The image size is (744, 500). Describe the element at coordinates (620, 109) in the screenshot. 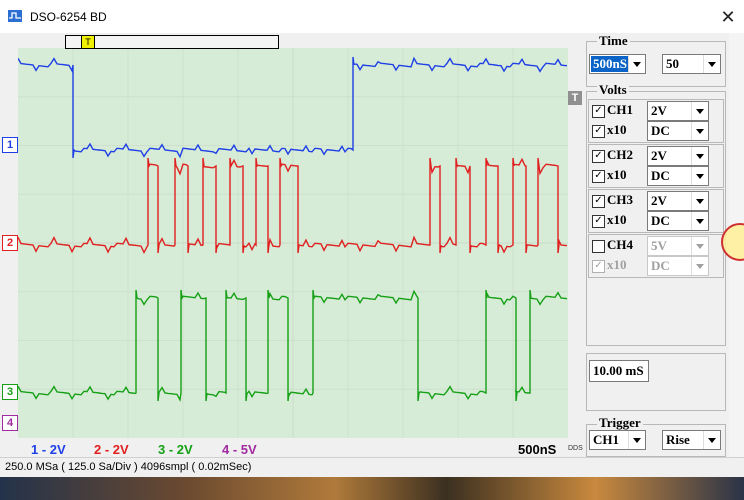

I see `ch1-label: CH1` at that location.